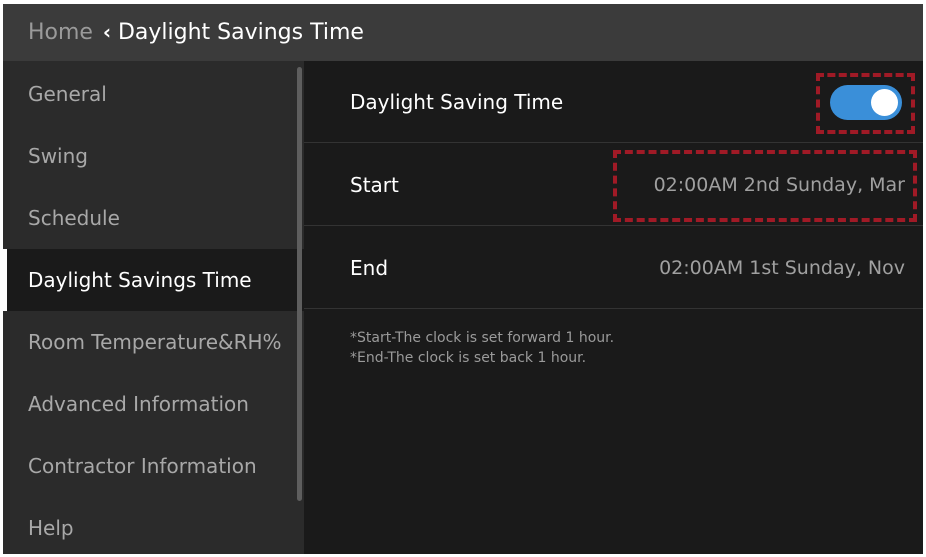  Describe the element at coordinates (866, 102) in the screenshot. I see `dst-toggle` at that location.